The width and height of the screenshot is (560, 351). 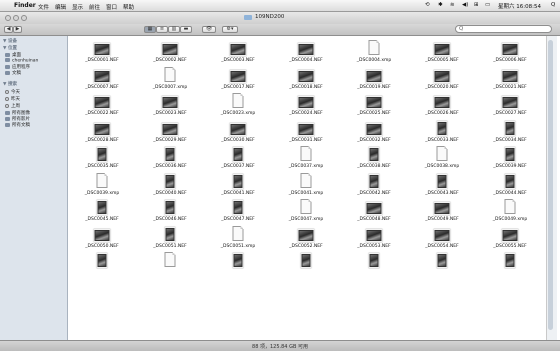 I want to click on coverflow-view-button: ▬, so click(x=186, y=29).